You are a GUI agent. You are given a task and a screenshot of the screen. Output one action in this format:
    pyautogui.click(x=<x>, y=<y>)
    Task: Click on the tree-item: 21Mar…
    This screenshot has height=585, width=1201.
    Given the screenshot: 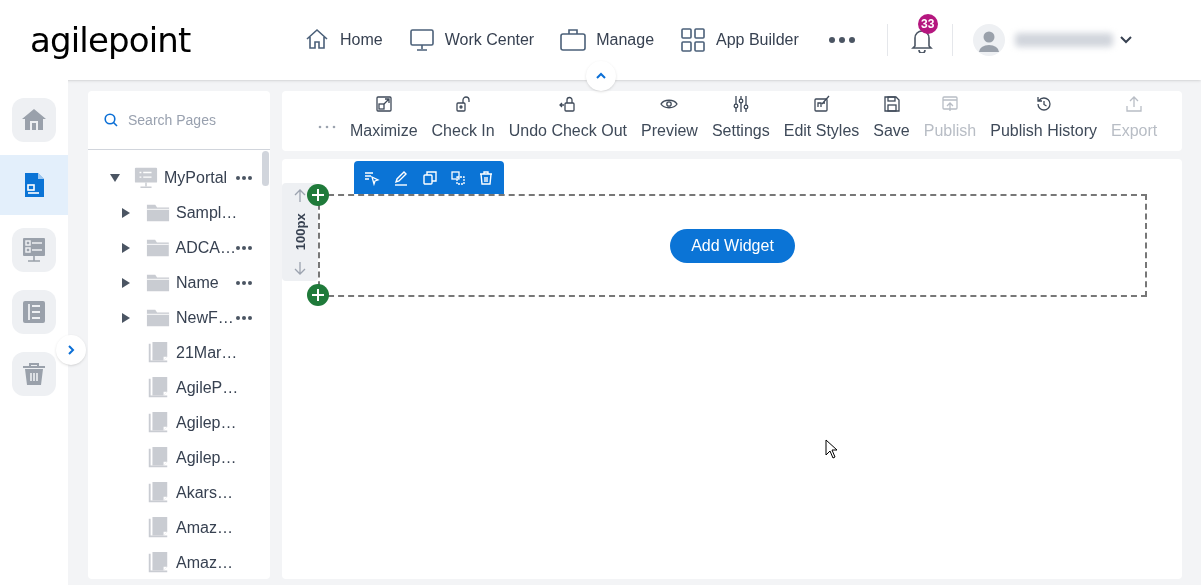 What is the action you would take?
    pyautogui.click(x=179, y=352)
    